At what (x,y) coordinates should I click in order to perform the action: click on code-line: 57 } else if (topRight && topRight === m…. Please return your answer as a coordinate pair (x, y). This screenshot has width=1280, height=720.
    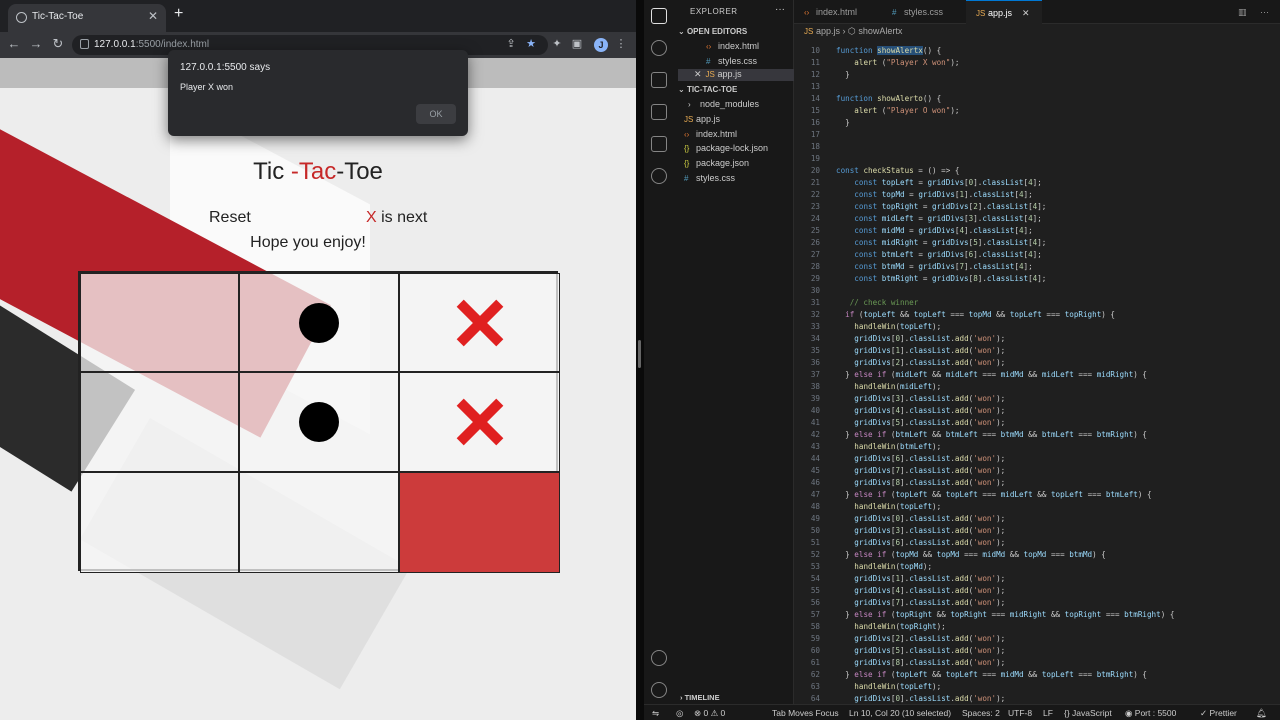
    Looking at the image, I should click on (1034, 615).